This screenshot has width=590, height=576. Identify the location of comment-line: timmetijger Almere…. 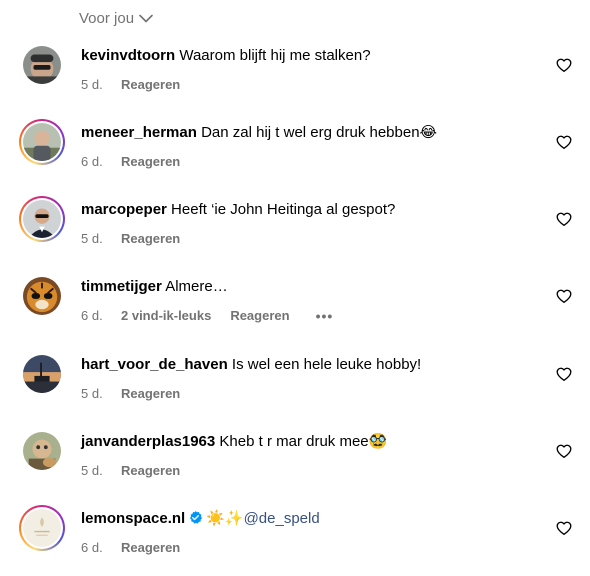
(154, 287).